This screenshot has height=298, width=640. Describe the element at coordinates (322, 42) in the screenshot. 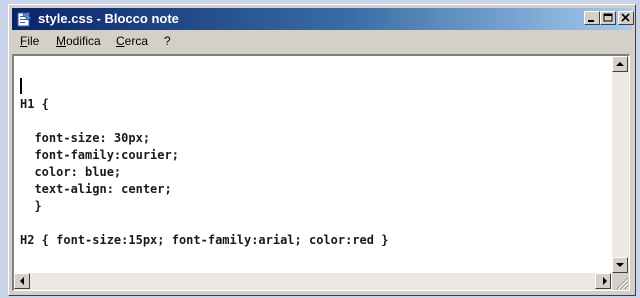

I see `menu-bar: File Modifica Cerca ?` at that location.